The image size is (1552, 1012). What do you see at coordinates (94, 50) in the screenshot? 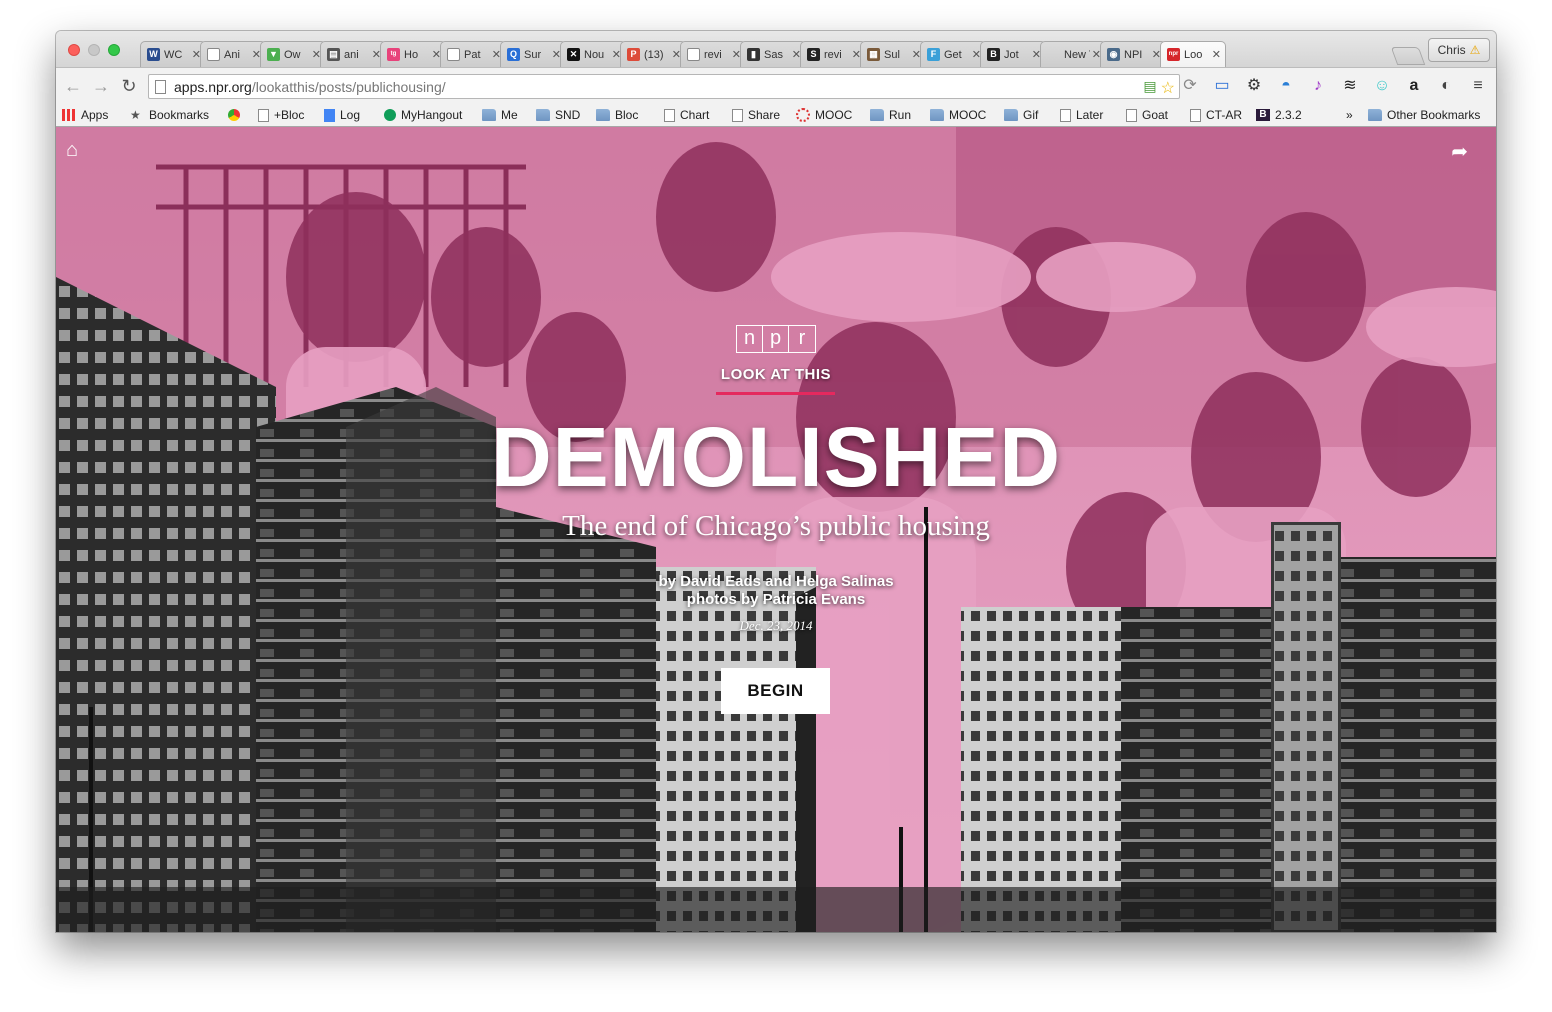
I see `minimize-window-button` at bounding box center [94, 50].